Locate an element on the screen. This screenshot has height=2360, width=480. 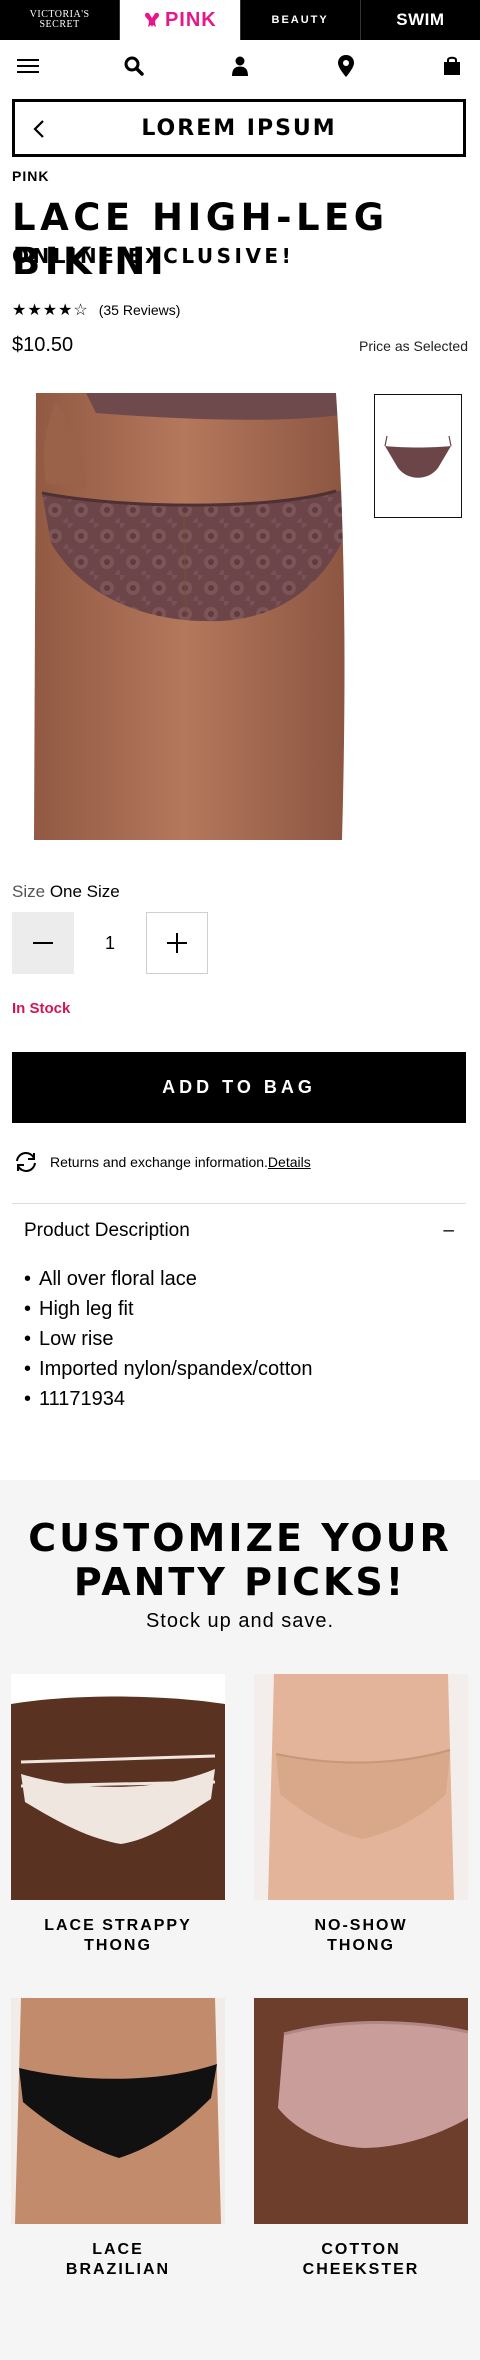
product-name: LACE HIGH-LEG BIKINI is located at coordinates (200, 239).